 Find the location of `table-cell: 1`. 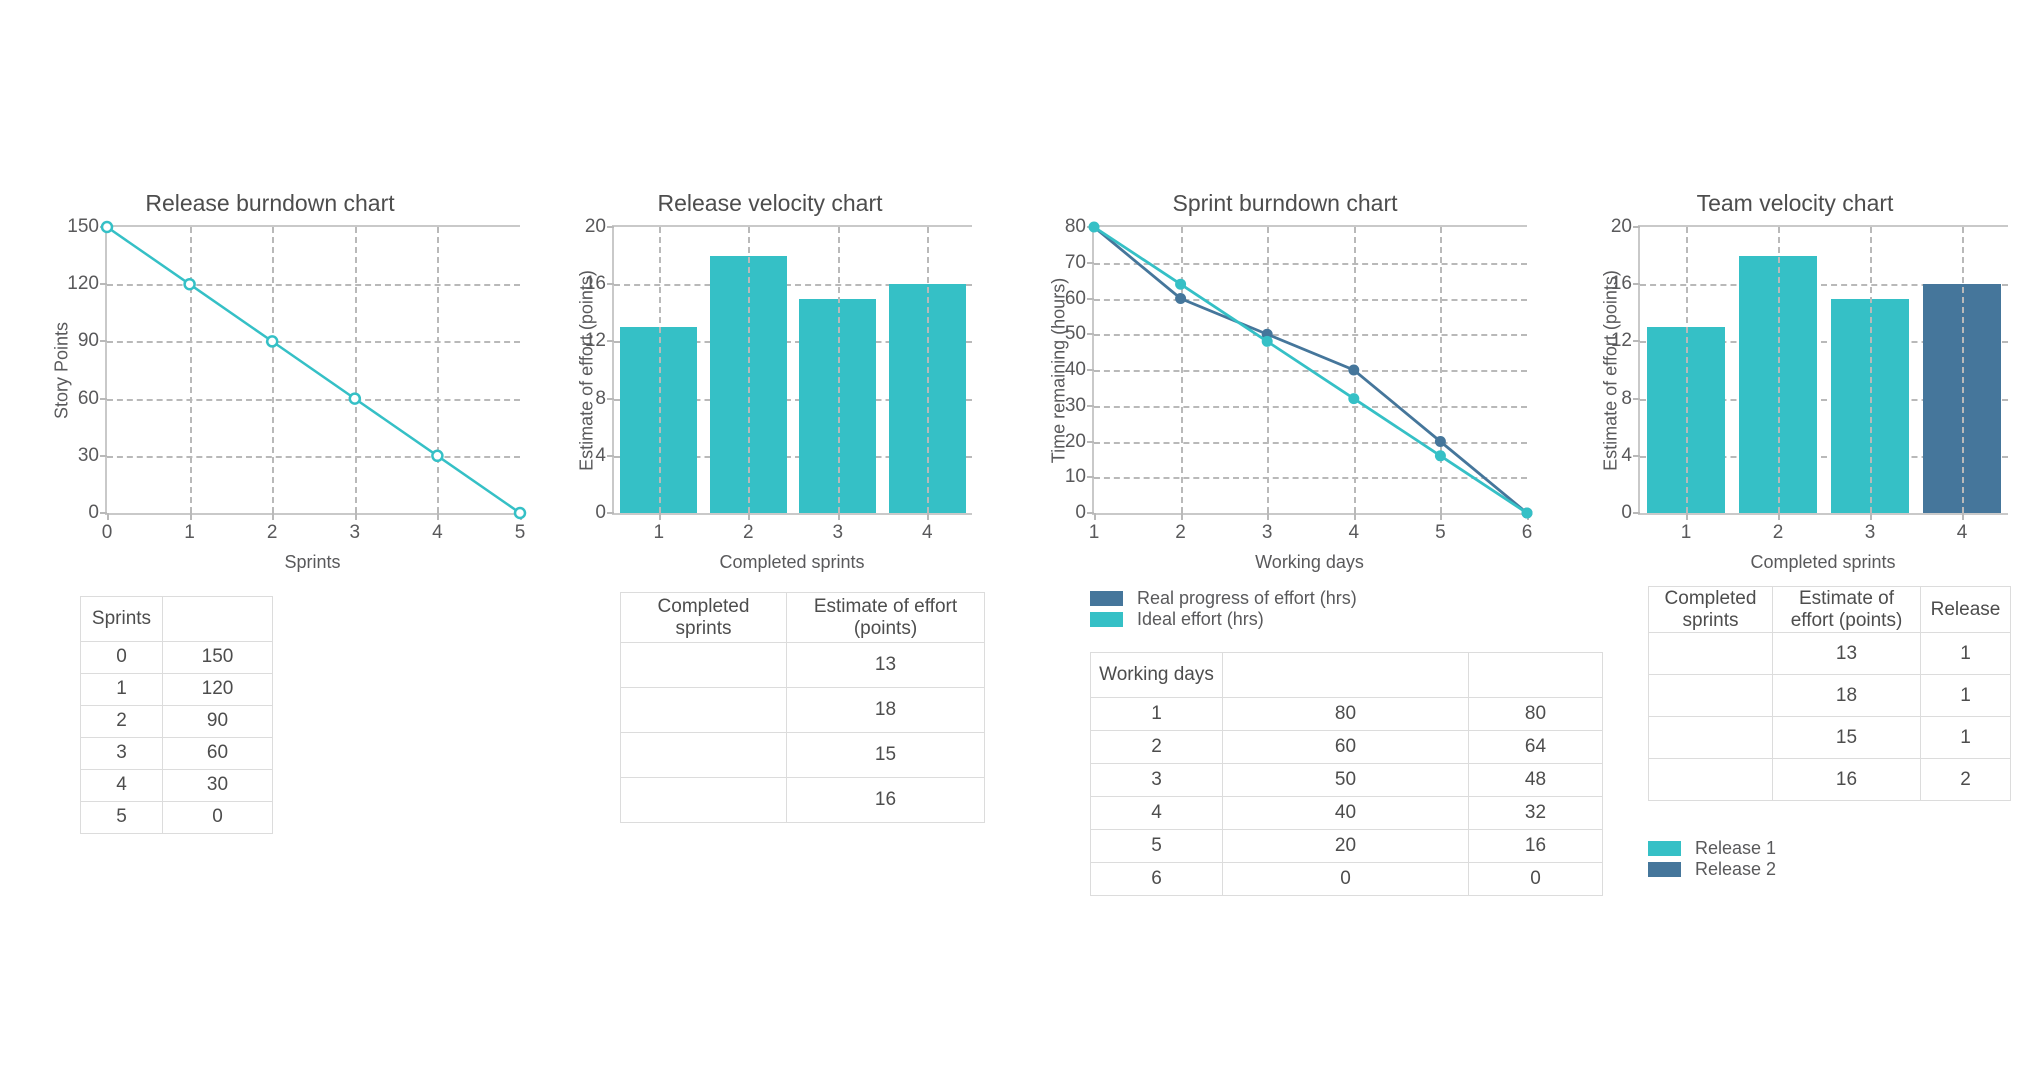

table-cell: 1 is located at coordinates (1965, 653).